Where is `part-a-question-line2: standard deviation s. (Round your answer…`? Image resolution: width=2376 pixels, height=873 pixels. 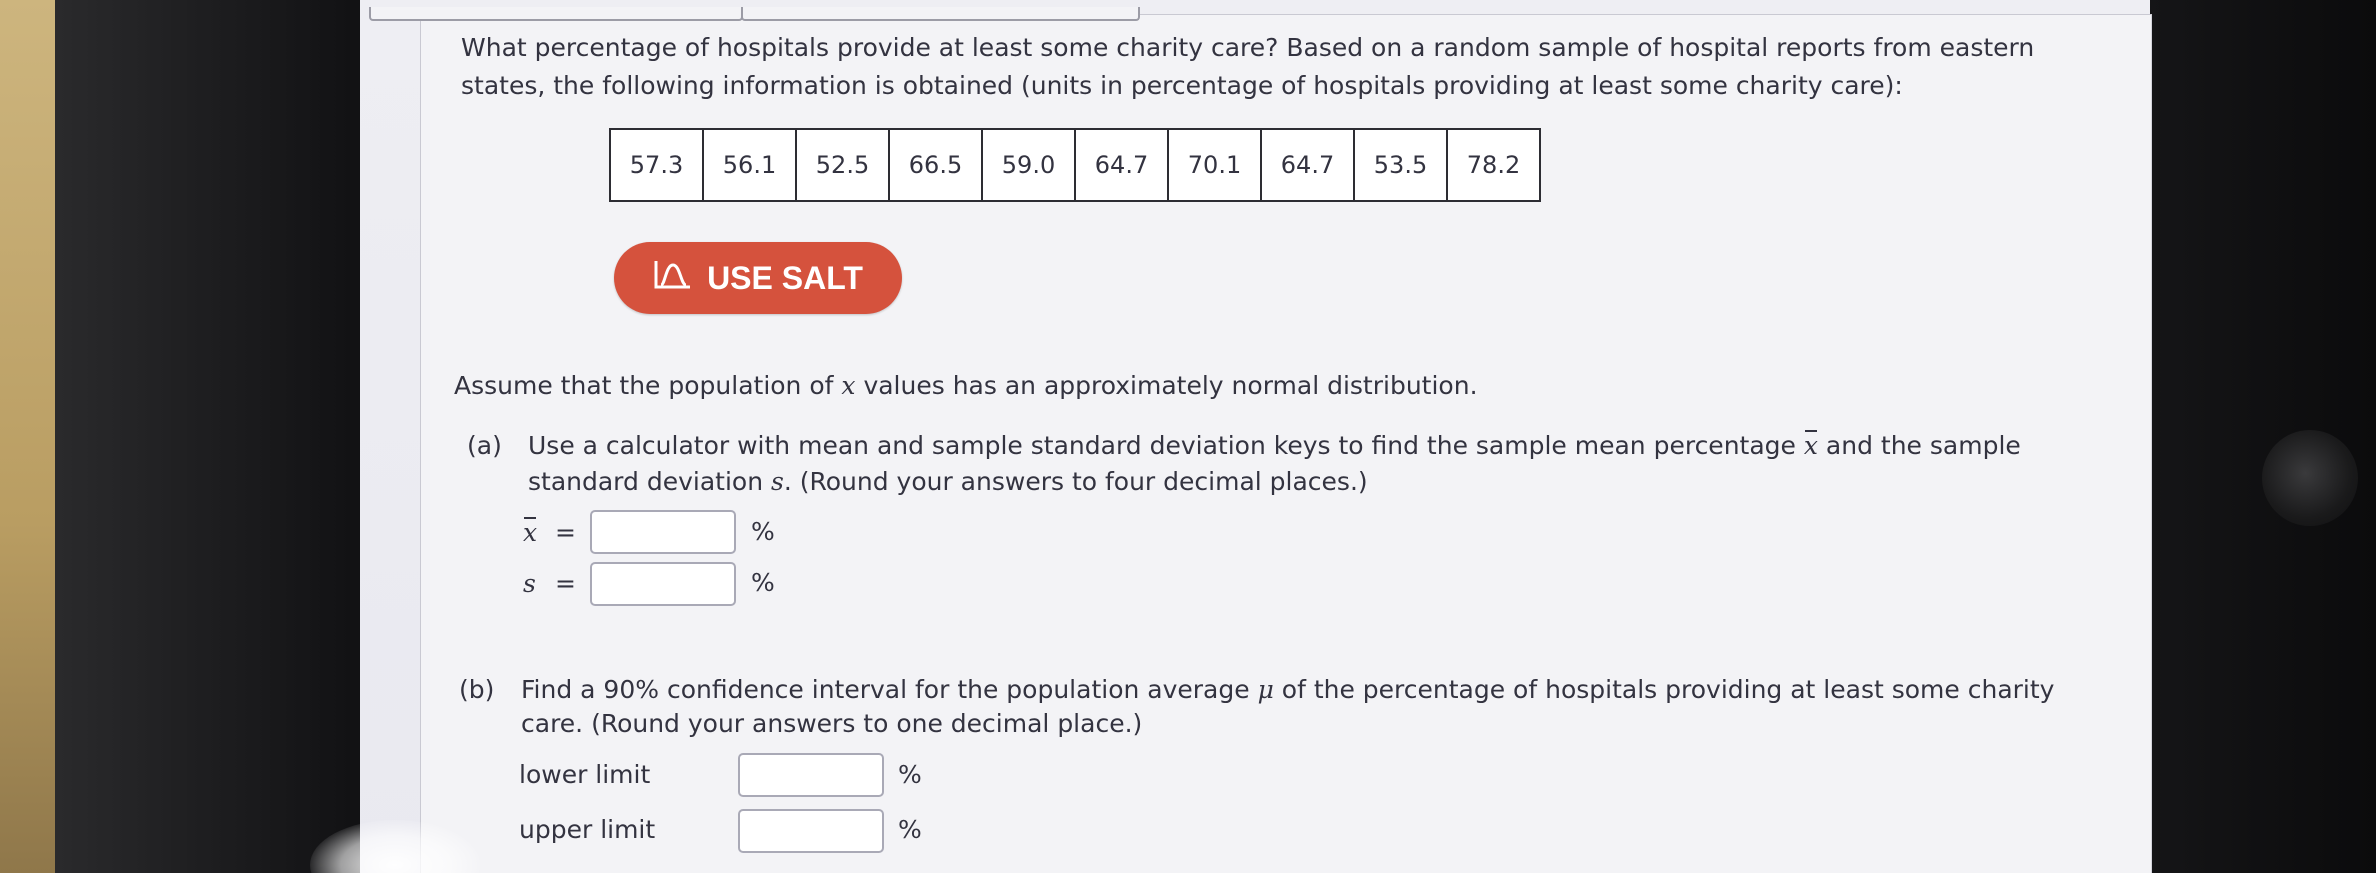
part-a-question-line2: standard deviation s. (Round your answer… is located at coordinates (948, 481).